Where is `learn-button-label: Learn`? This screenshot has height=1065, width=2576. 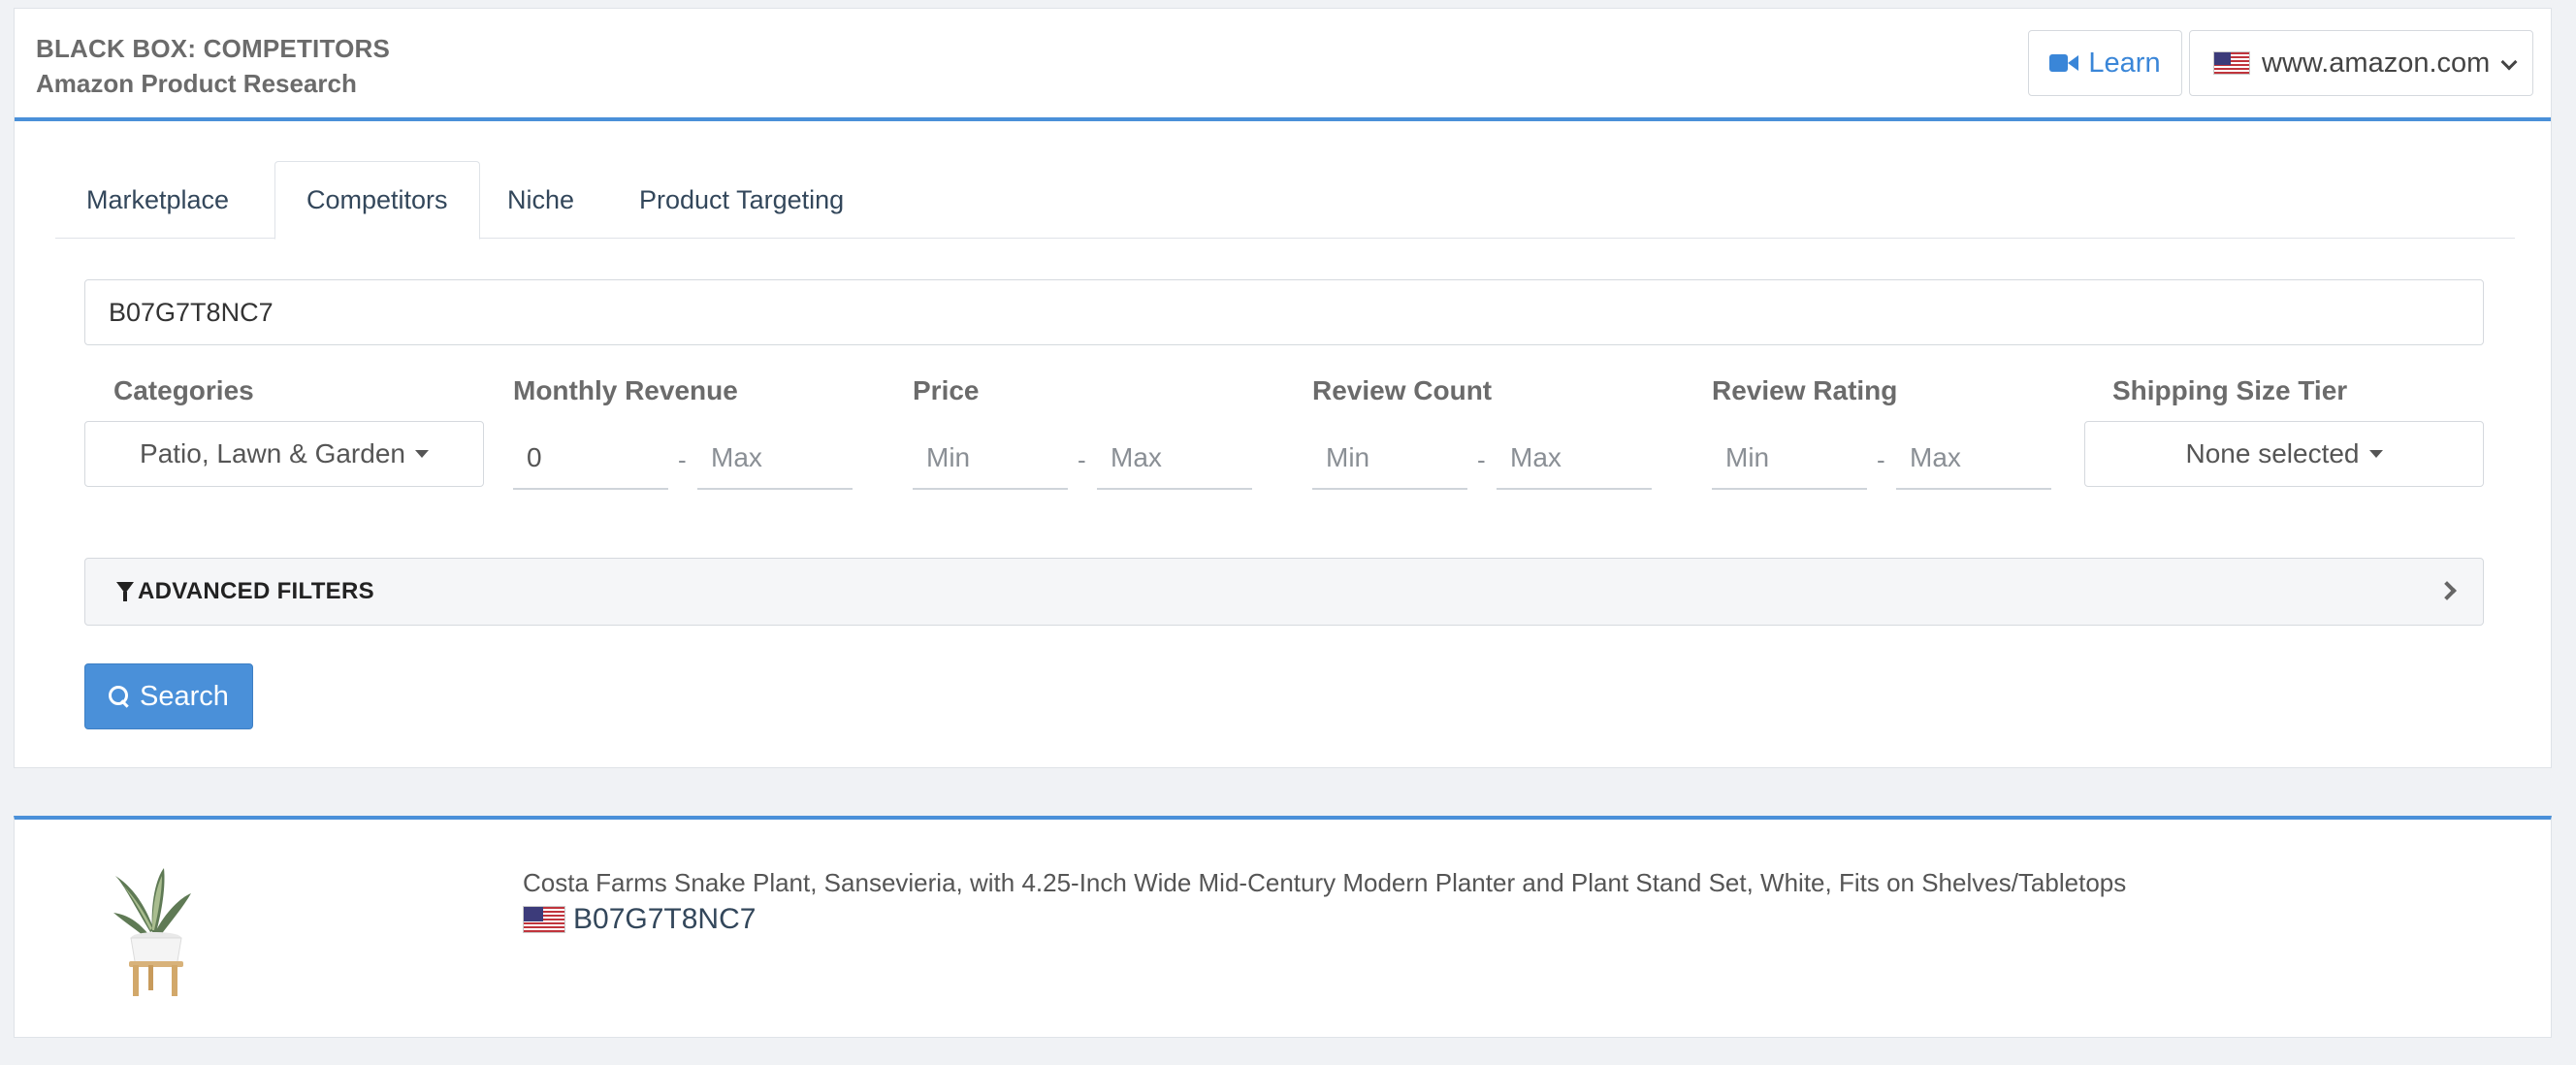 learn-button-label: Learn is located at coordinates (2124, 63).